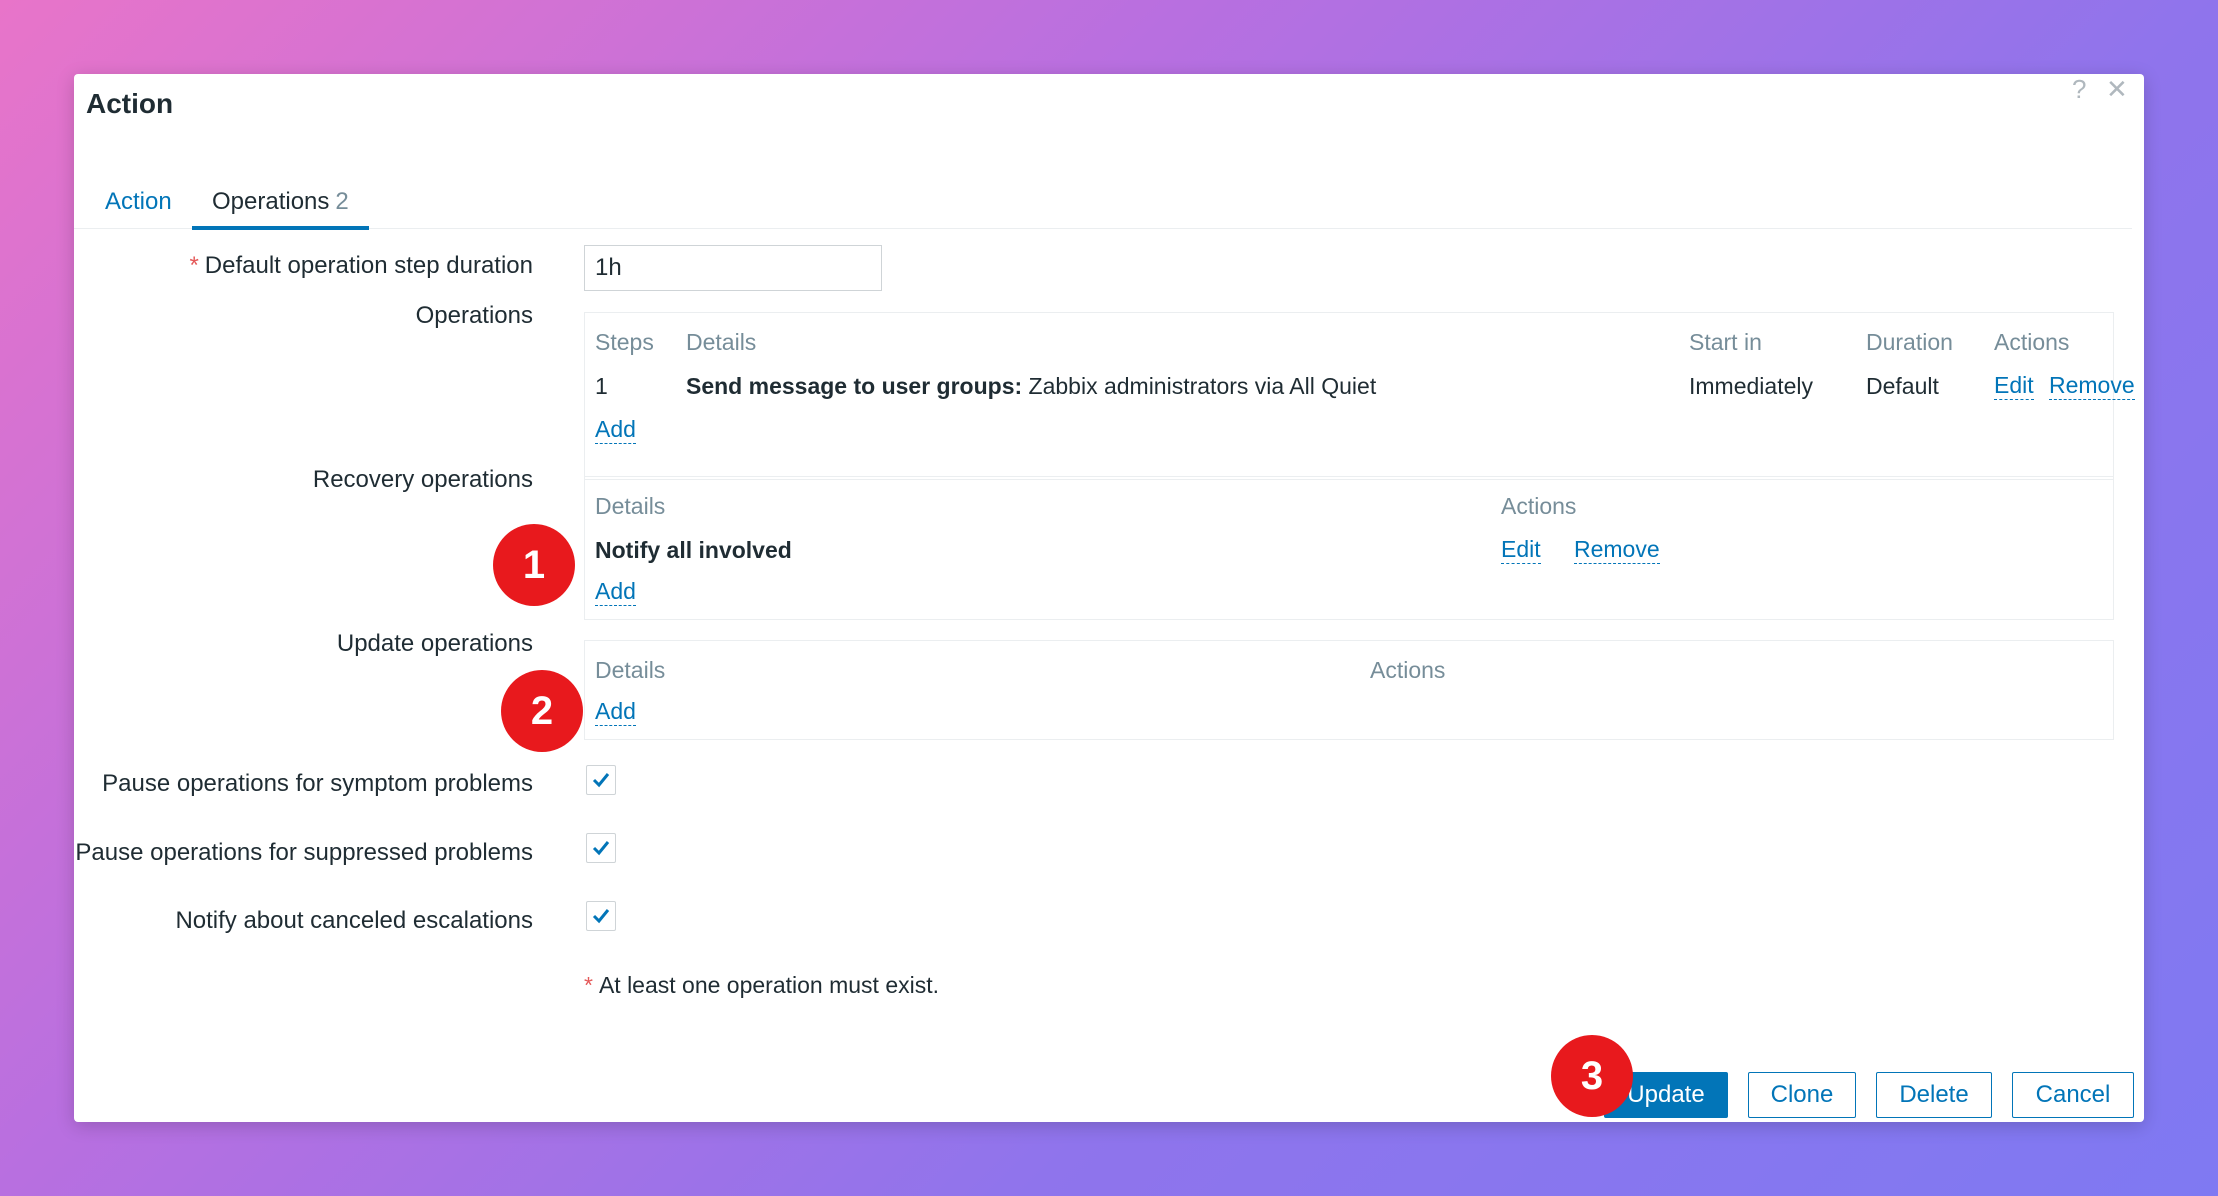 The image size is (2218, 1196). I want to click on recovery-remove-link: Remove, so click(1617, 549).